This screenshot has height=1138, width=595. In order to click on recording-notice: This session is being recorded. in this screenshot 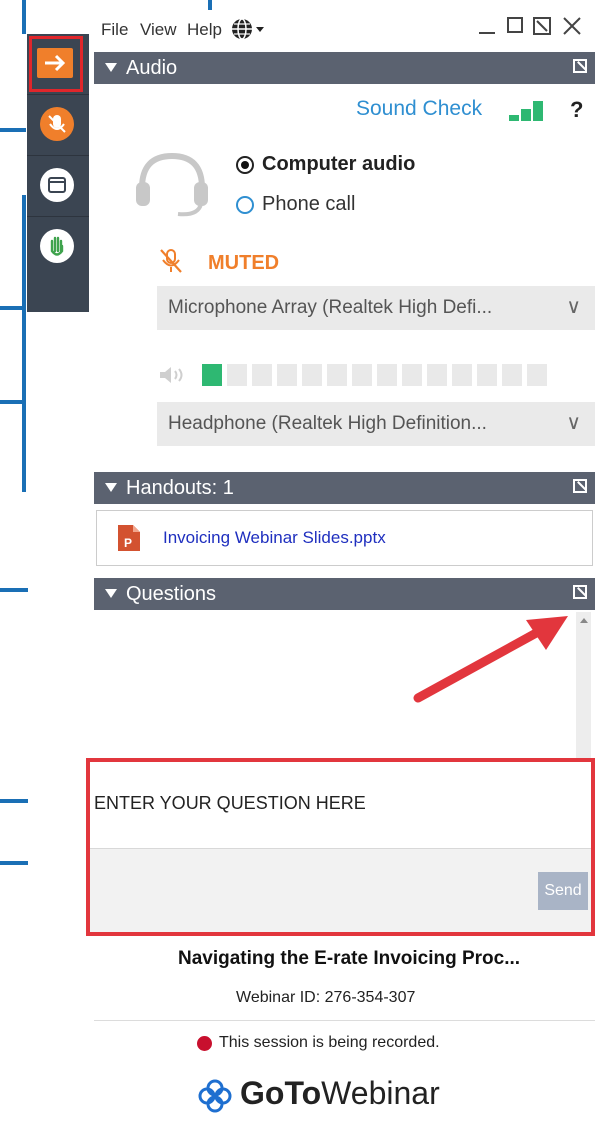, I will do `click(329, 1042)`.